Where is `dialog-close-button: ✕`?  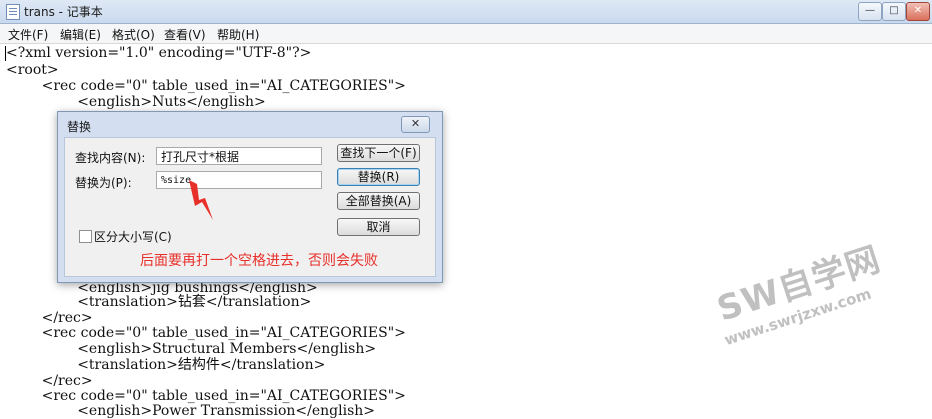 dialog-close-button: ✕ is located at coordinates (415, 124).